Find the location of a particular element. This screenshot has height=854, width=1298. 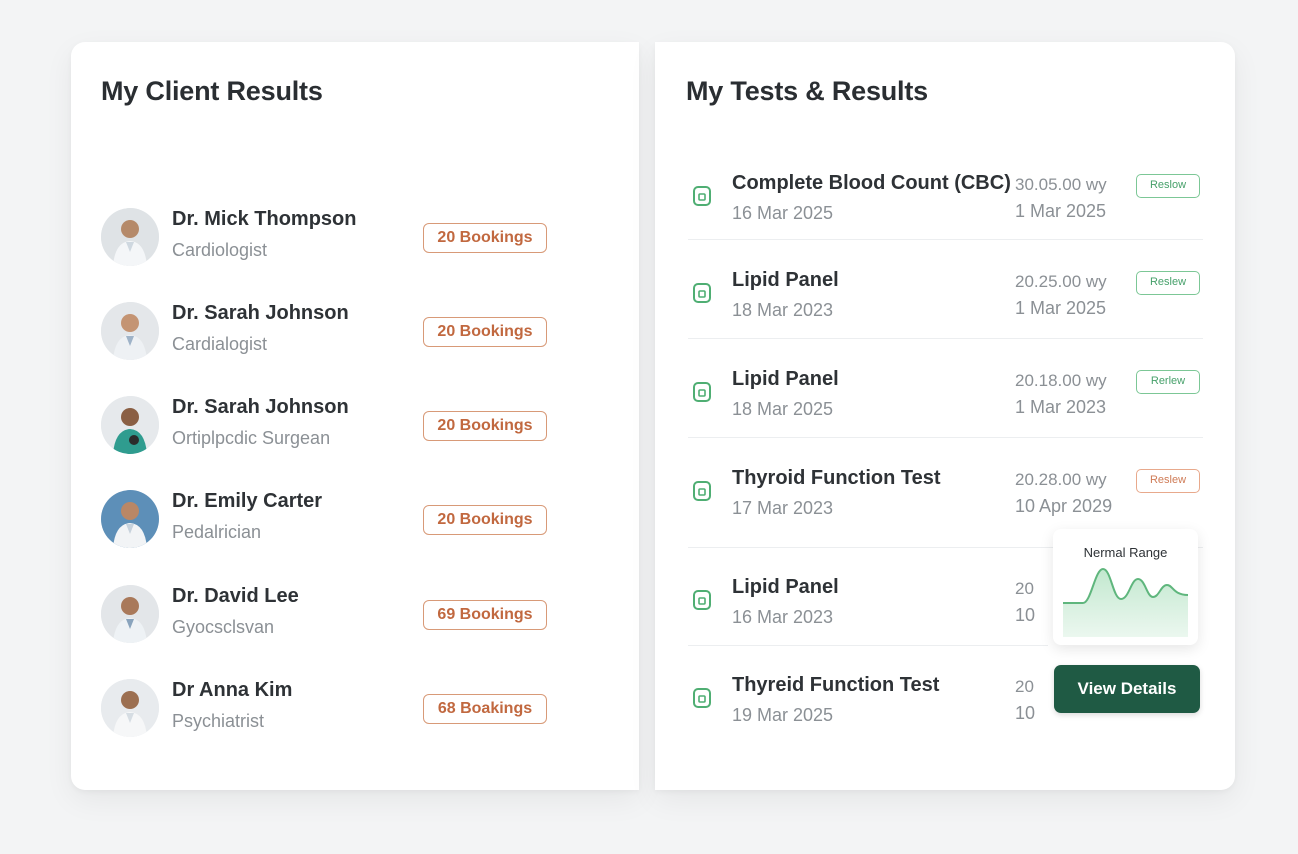

test-name: Thyroid Function Test is located at coordinates (836, 478).